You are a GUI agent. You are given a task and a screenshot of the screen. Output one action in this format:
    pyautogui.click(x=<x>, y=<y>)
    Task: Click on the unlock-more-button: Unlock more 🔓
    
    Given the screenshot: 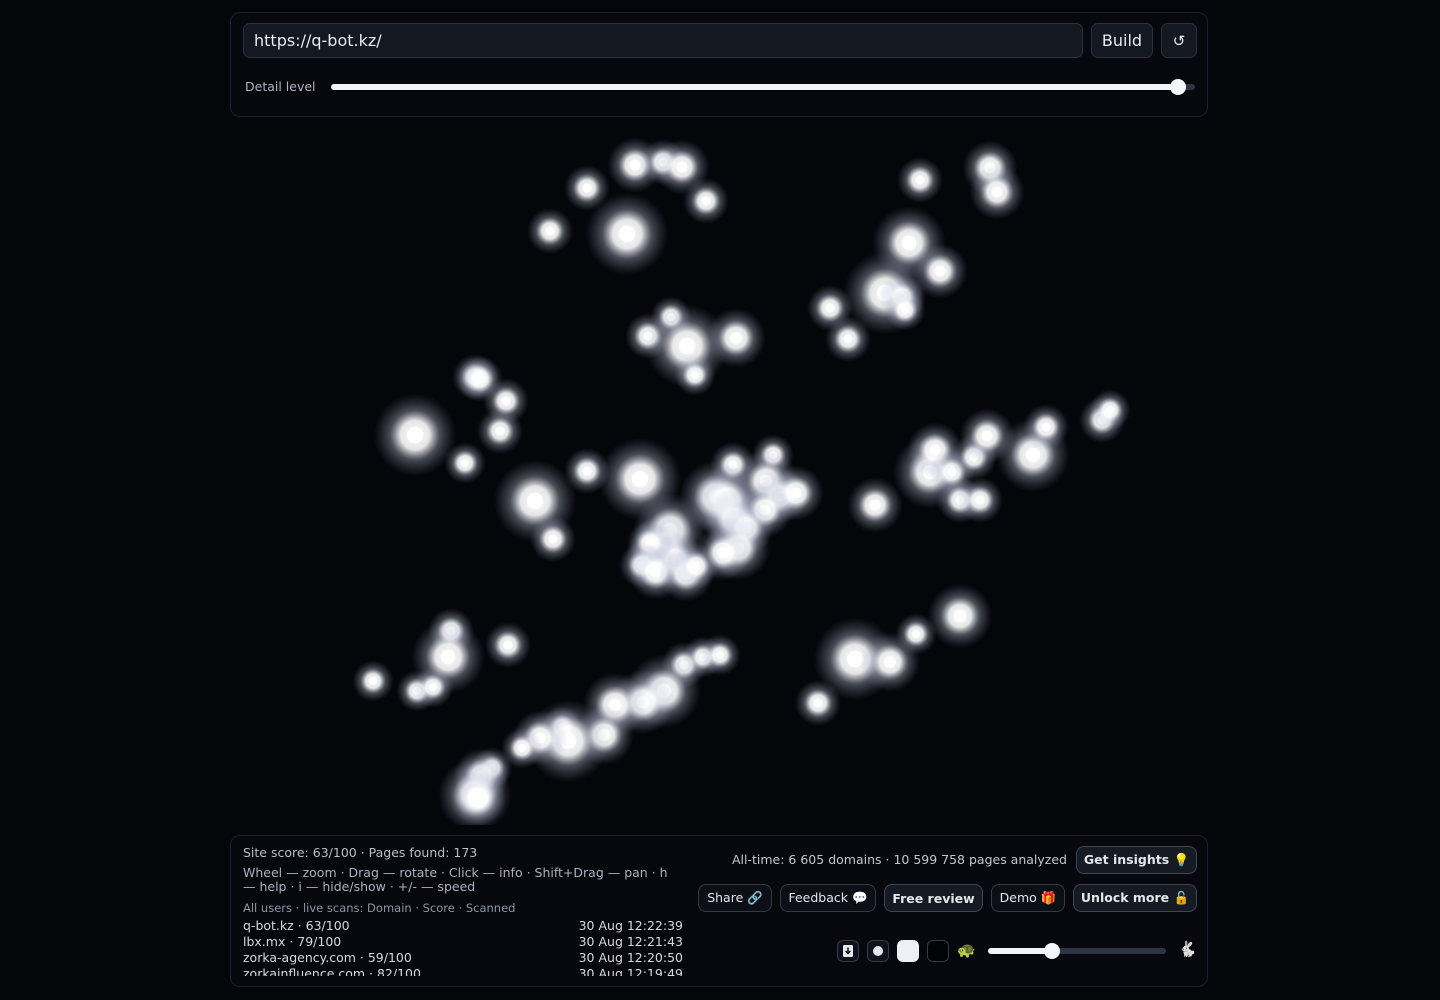 What is the action you would take?
    pyautogui.click(x=1135, y=898)
    